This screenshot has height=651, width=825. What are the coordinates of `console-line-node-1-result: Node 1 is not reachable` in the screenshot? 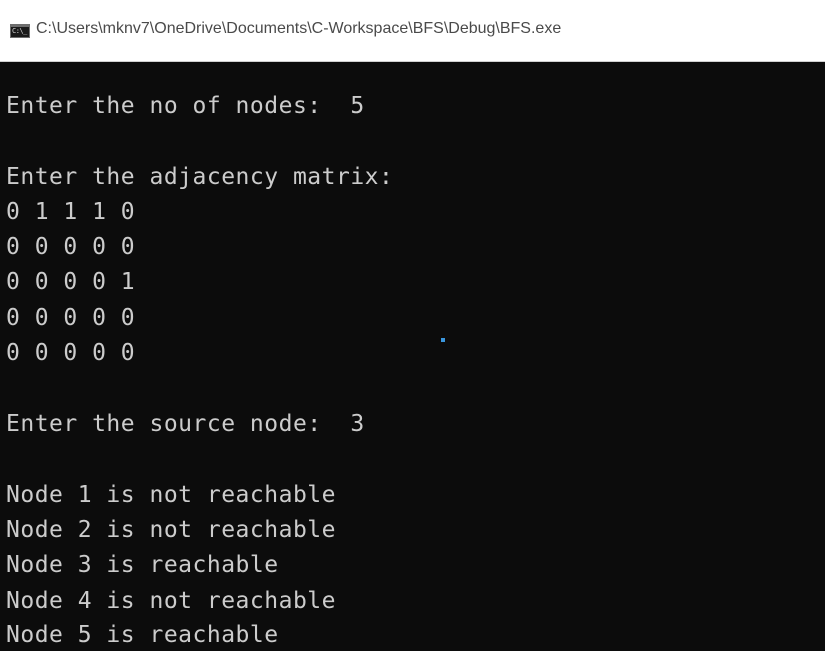 It's located at (171, 495).